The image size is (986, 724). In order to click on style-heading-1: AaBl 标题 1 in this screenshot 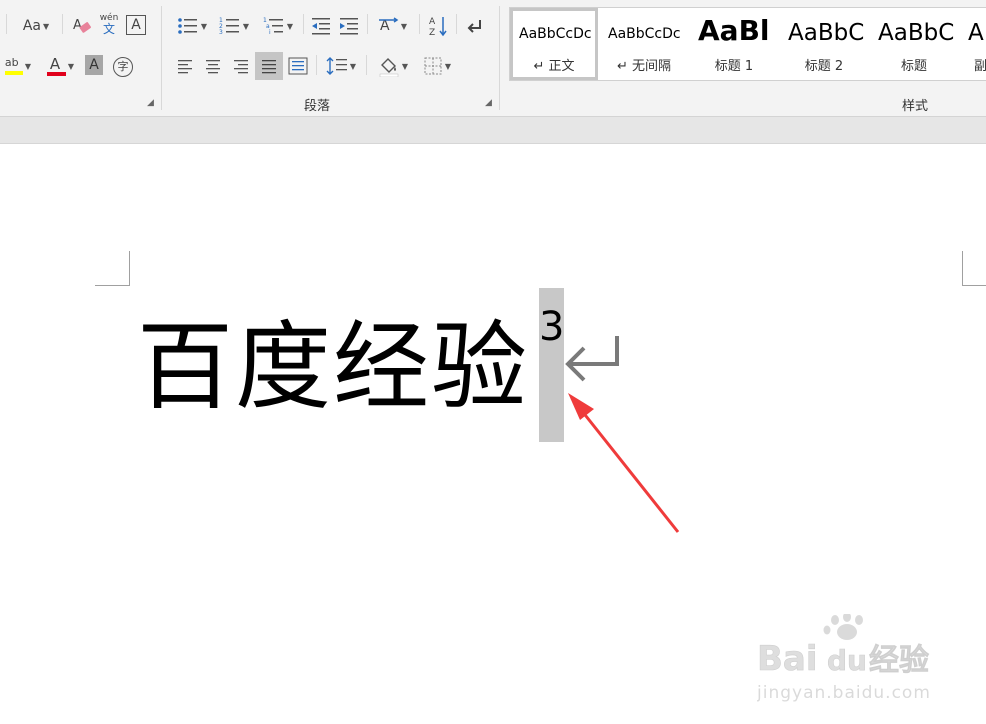, I will do `click(734, 44)`.